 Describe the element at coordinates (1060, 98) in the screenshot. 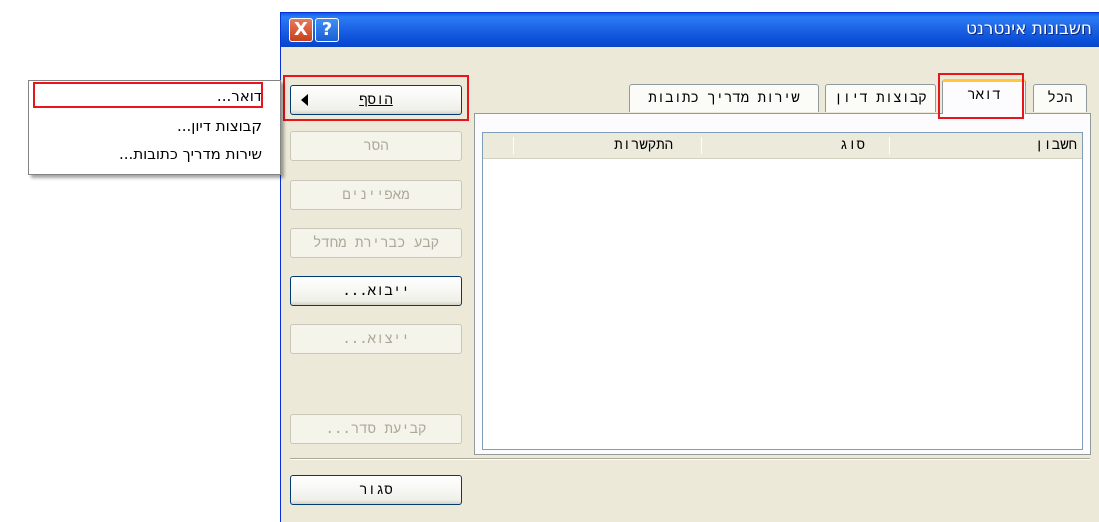

I see `tab-all: הכל` at that location.